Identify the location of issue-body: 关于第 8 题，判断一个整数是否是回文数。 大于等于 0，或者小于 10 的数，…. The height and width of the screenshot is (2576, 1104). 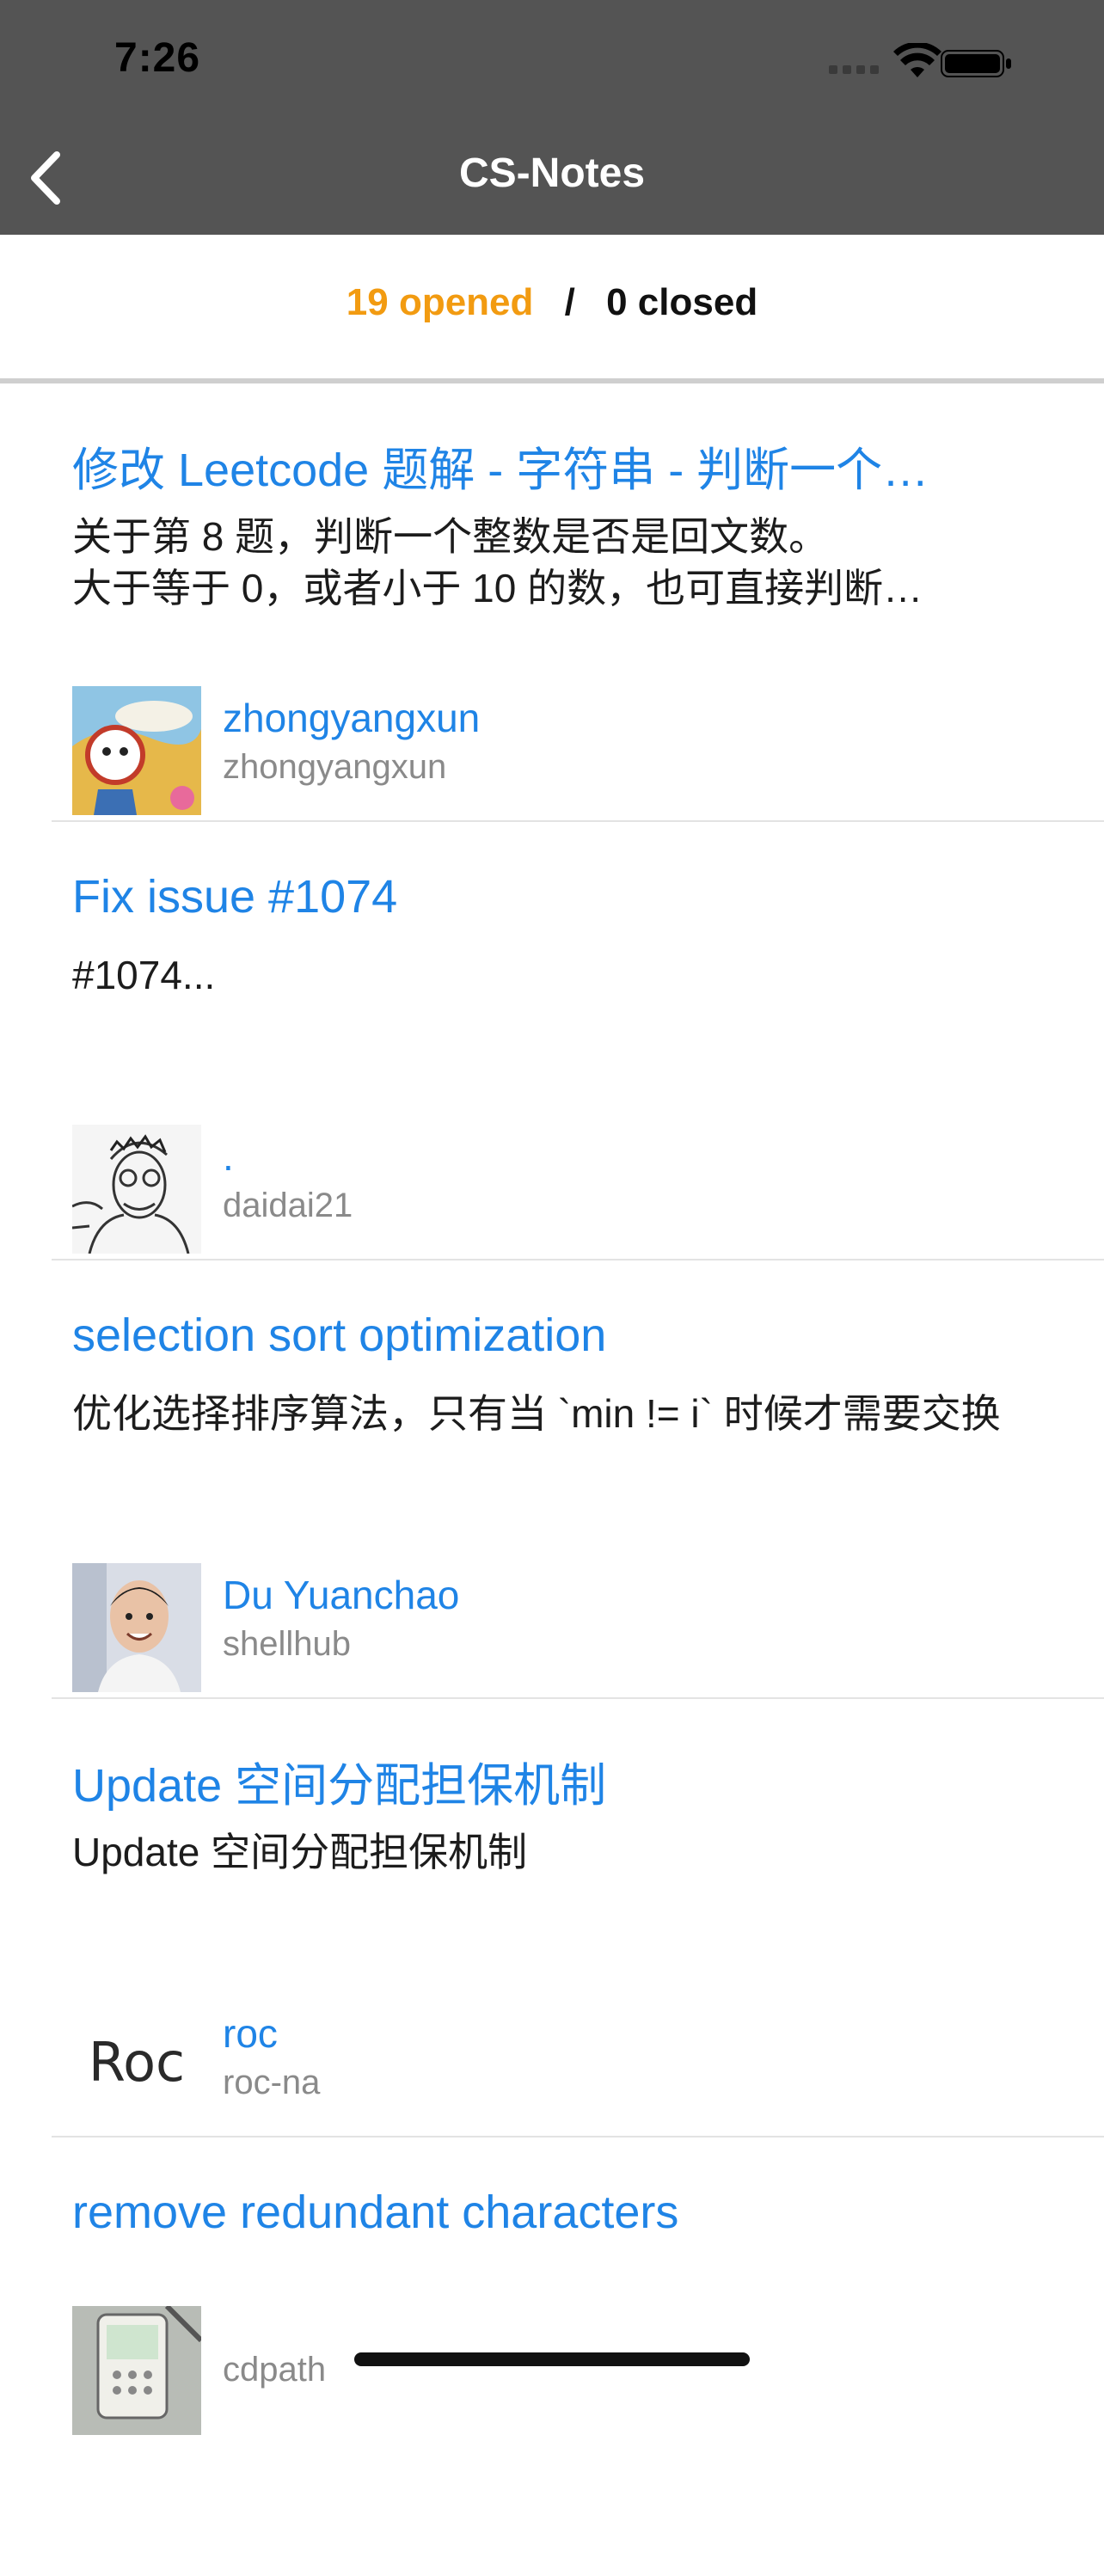
(497, 562).